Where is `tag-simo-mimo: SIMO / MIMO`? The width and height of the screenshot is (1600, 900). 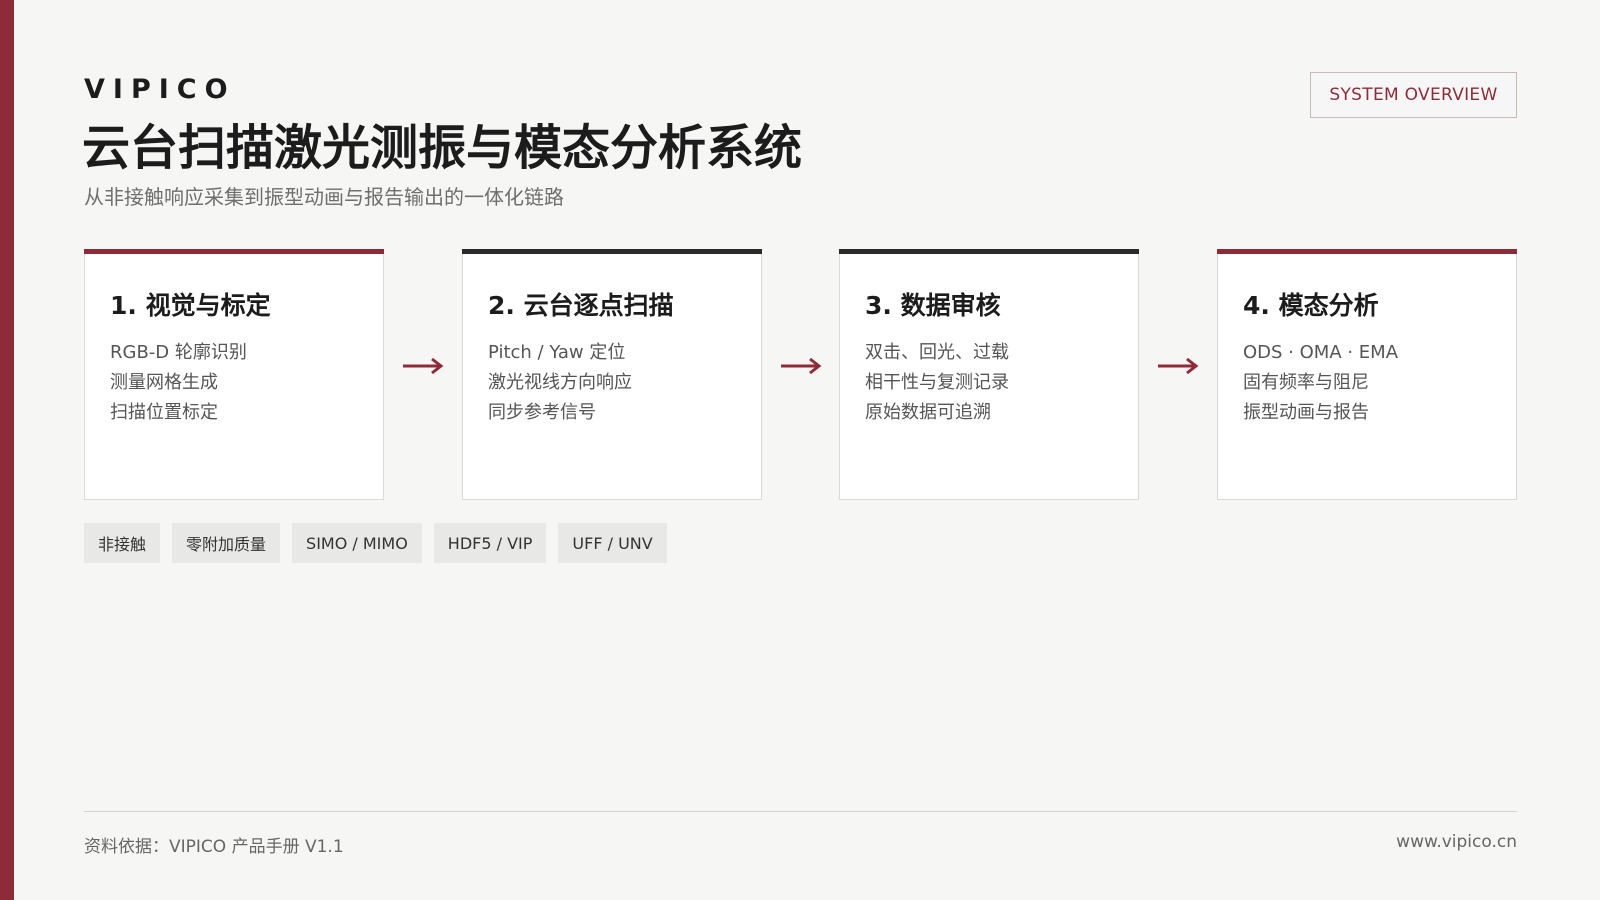
tag-simo-mimo: SIMO / MIMO is located at coordinates (357, 543).